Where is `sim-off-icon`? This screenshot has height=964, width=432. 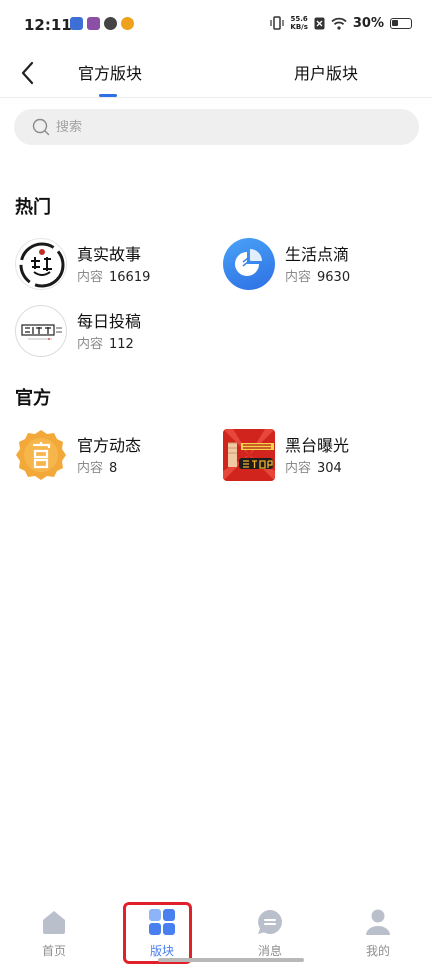 sim-off-icon is located at coordinates (319, 23).